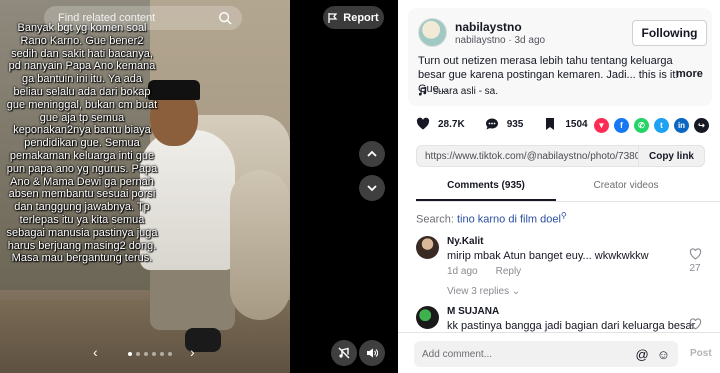  I want to click on carousel-prev-arrow: ‹, so click(95, 352).